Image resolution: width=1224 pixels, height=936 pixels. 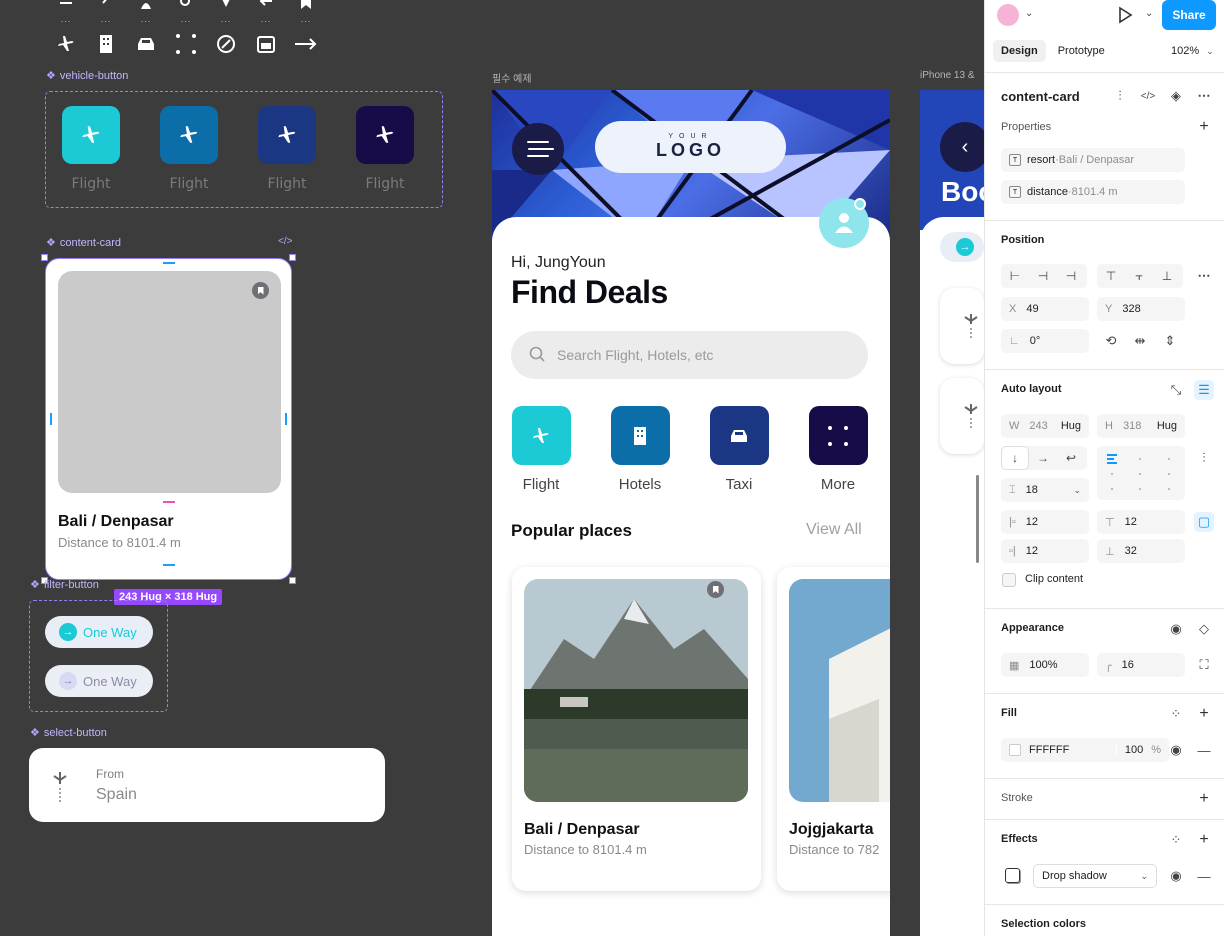 What do you see at coordinates (689, 355) in the screenshot?
I see `search-input: Search Flight, Hotels, etc` at bounding box center [689, 355].